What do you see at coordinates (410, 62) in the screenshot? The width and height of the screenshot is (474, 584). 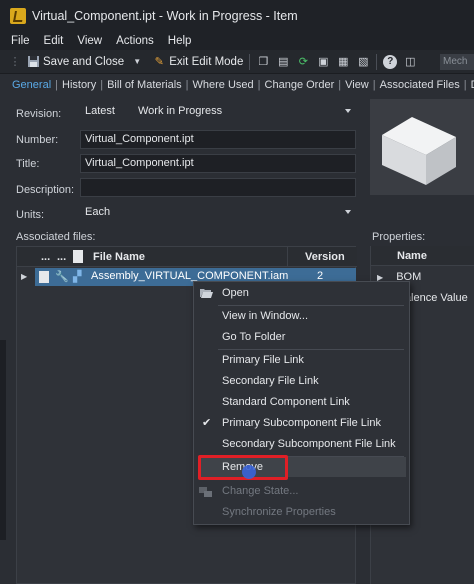 I see `split-view-icon: ◫` at bounding box center [410, 62].